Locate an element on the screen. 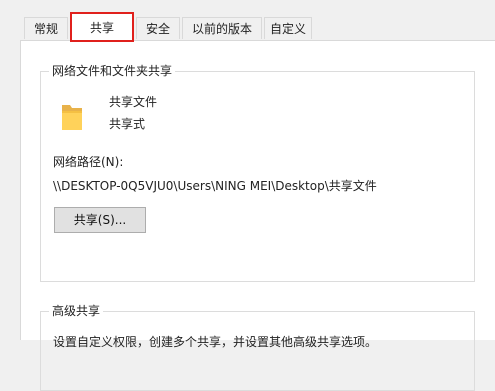 This screenshot has height=391, width=495. tab-strip: 常规 共享 安全 以前的版本 自定义 is located at coordinates (247, 21).